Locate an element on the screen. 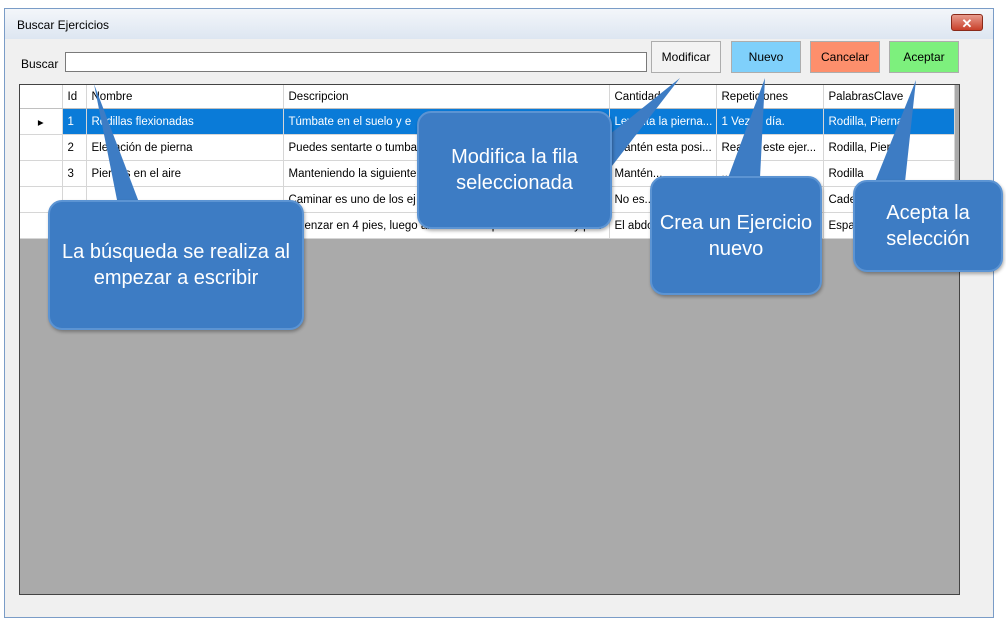 The height and width of the screenshot is (625, 1006). column-header-nombre: Nombre is located at coordinates (185, 97).